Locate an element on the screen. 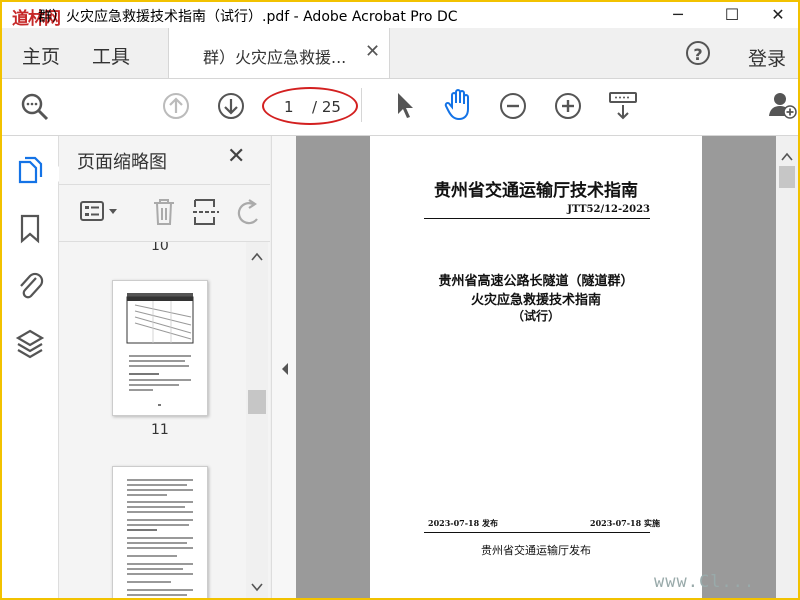 The height and width of the screenshot is (600, 800). page-up-icon is located at coordinates (176, 106).